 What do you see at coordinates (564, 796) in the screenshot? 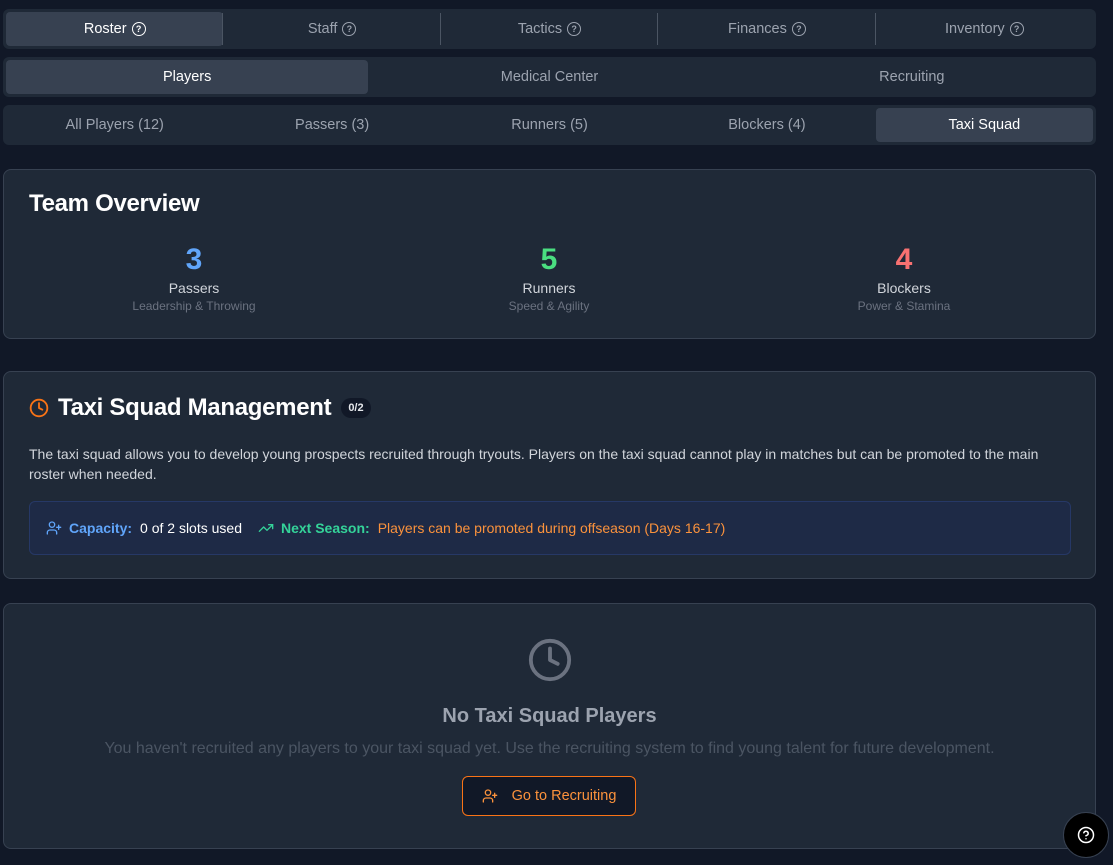
I see `button-label: Go to Recruiting` at bounding box center [564, 796].